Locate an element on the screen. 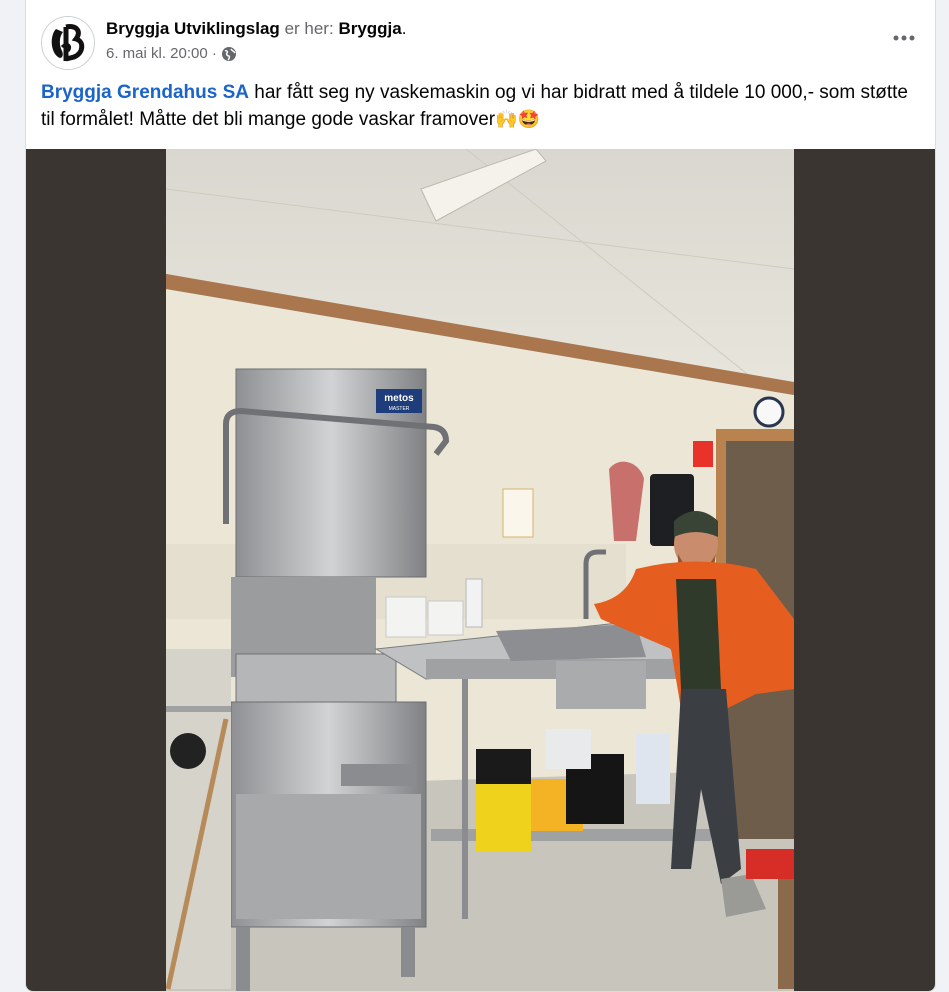 The width and height of the screenshot is (949, 992). globe-icon is located at coordinates (229, 54).